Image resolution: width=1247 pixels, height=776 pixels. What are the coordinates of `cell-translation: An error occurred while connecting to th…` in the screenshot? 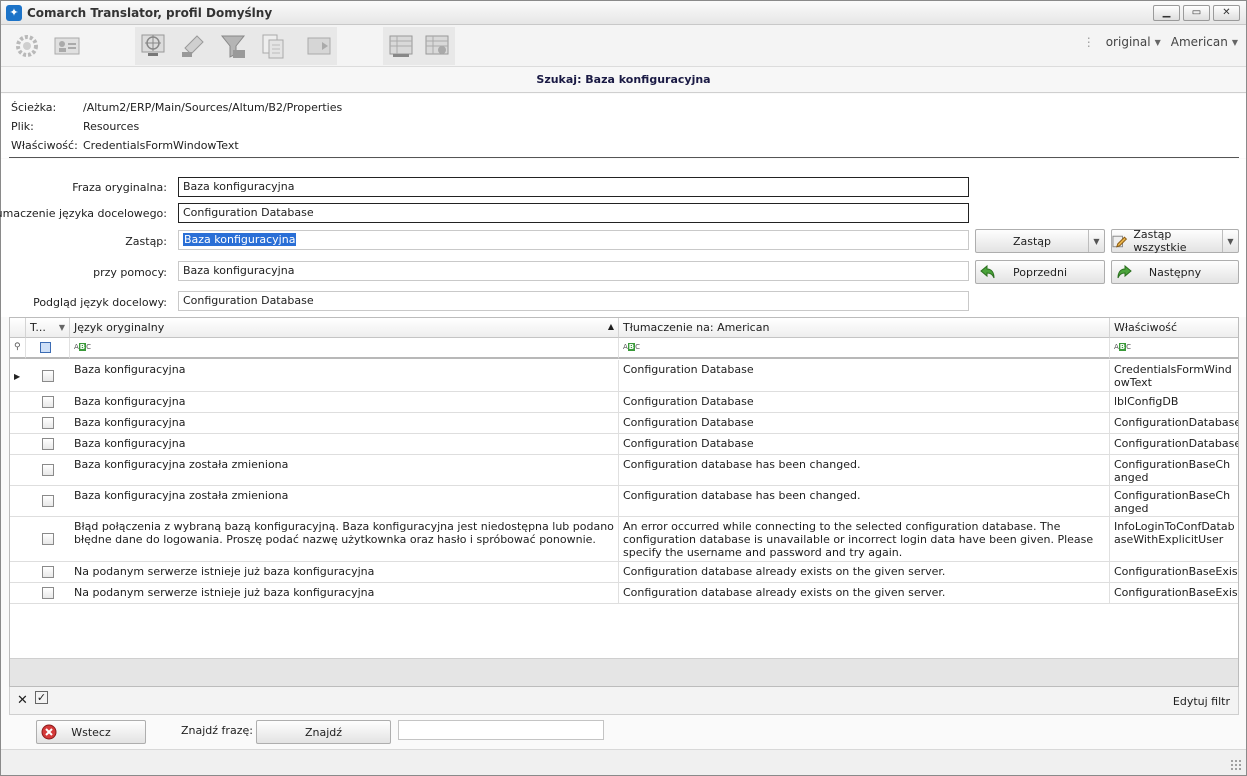 It's located at (864, 539).